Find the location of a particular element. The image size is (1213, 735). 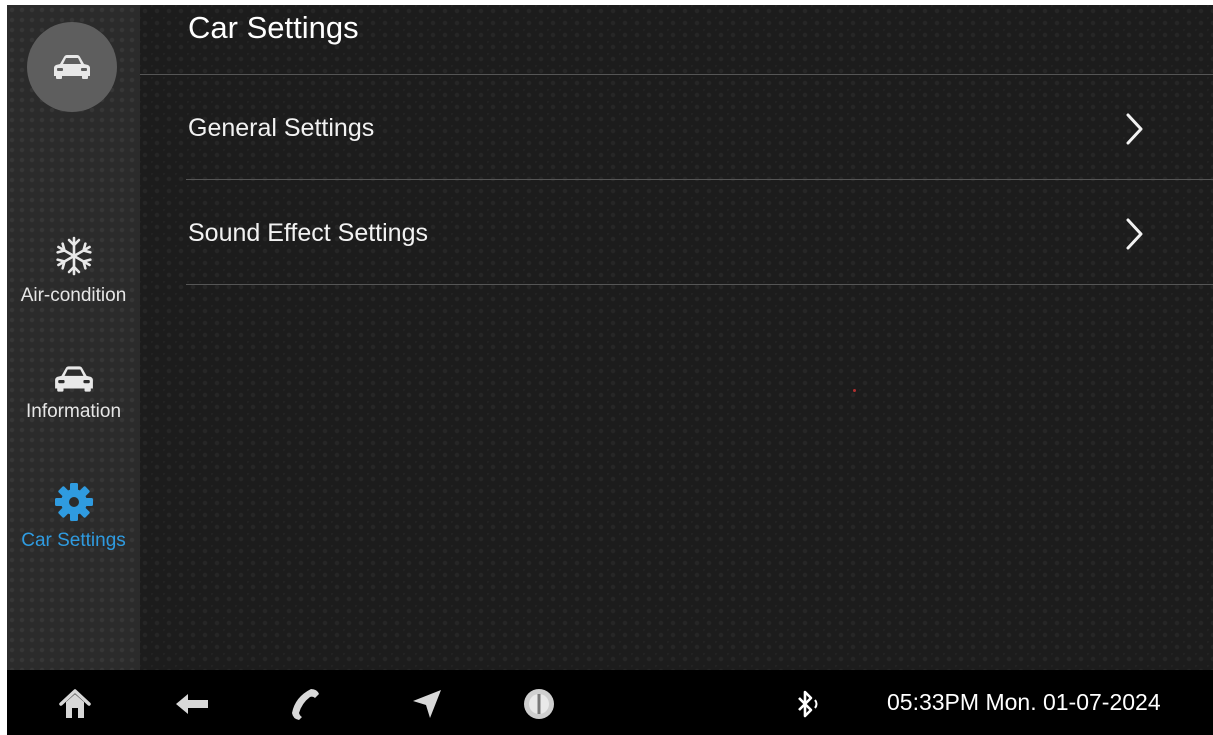

pixel-artifact is located at coordinates (854, 390).